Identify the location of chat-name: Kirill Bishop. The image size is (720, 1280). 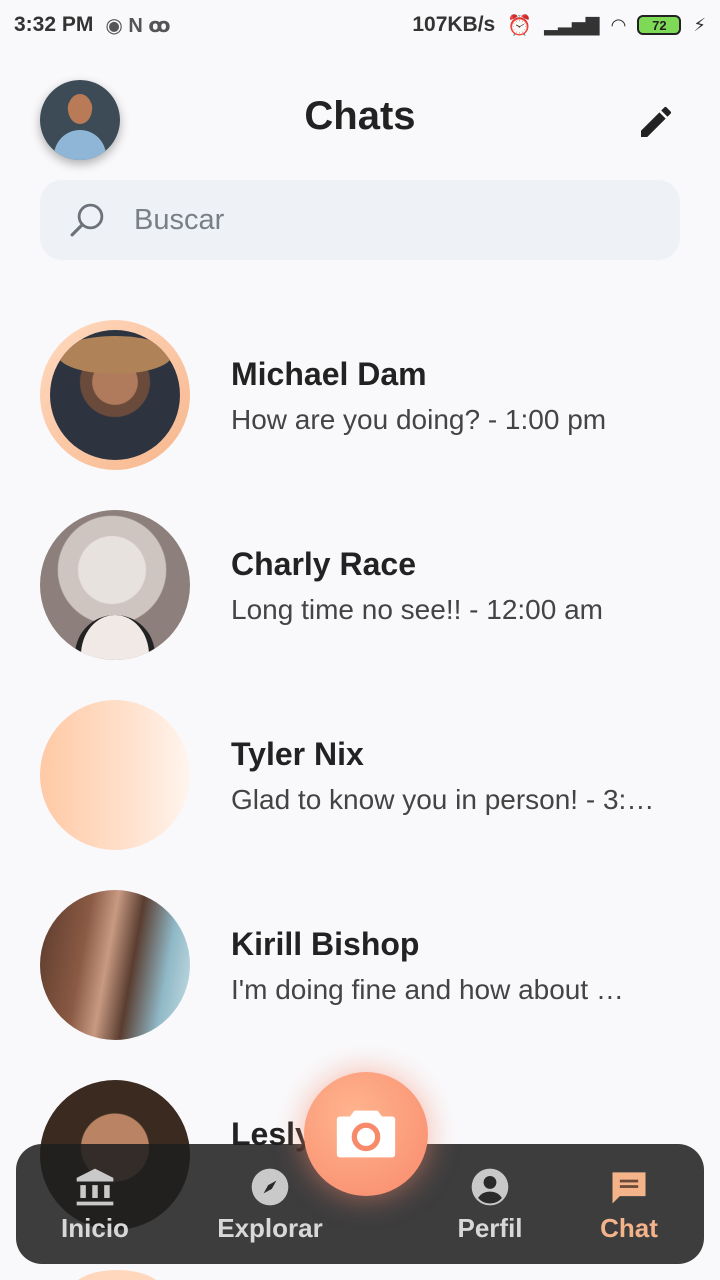
(325, 944).